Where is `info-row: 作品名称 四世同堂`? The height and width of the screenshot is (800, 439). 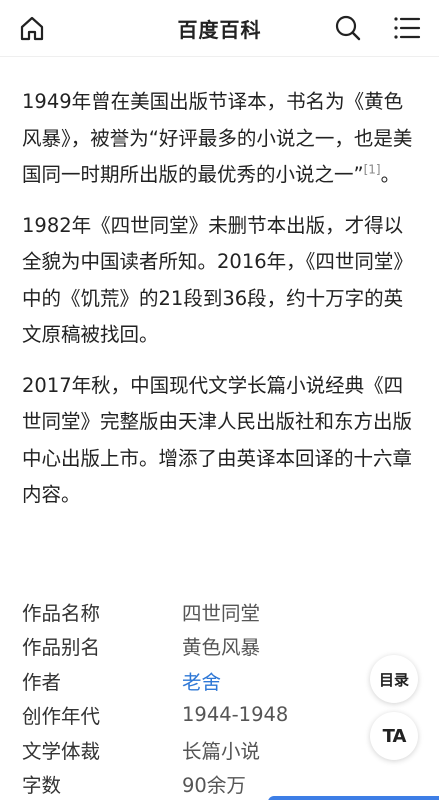
info-row: 作品名称 四世同堂 is located at coordinates (221, 611).